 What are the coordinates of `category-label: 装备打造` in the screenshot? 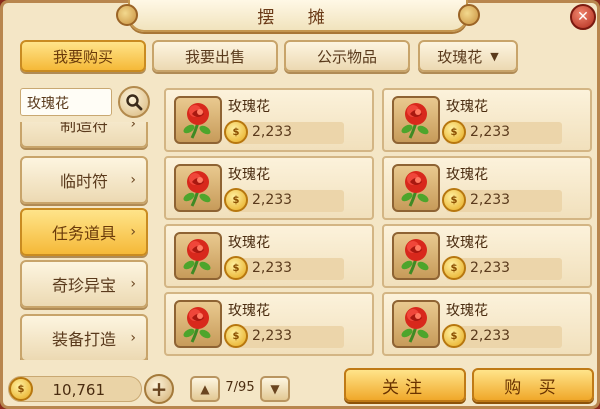 It's located at (83, 339).